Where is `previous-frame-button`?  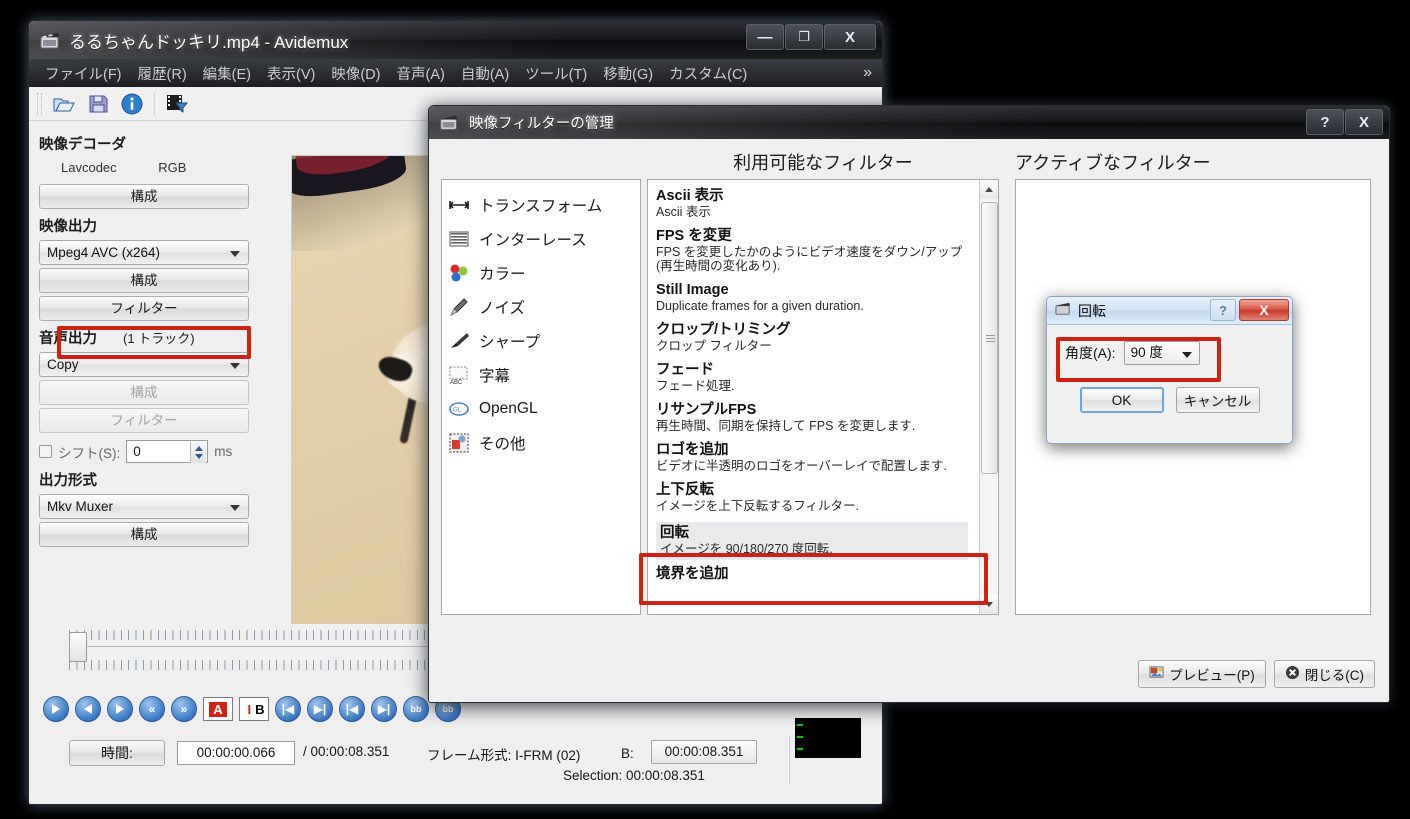 previous-frame-button is located at coordinates (88, 709).